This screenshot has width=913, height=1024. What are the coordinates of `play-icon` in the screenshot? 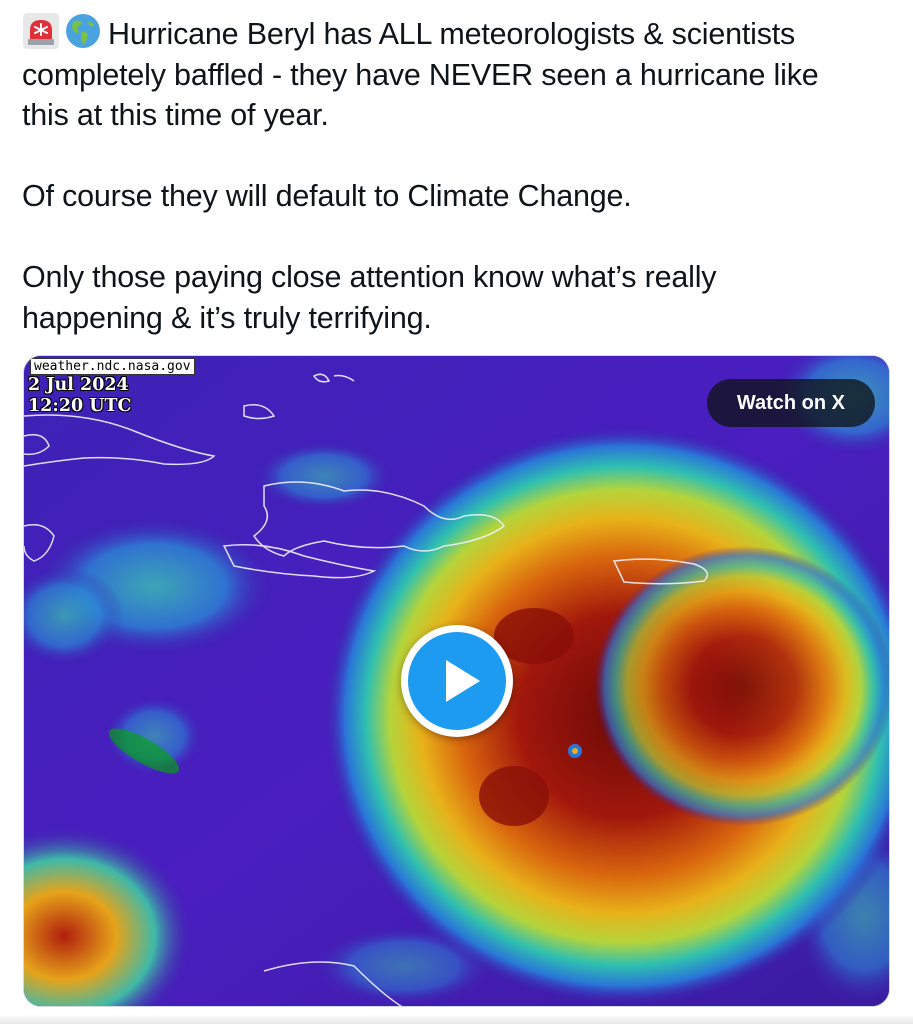 It's located at (463, 681).